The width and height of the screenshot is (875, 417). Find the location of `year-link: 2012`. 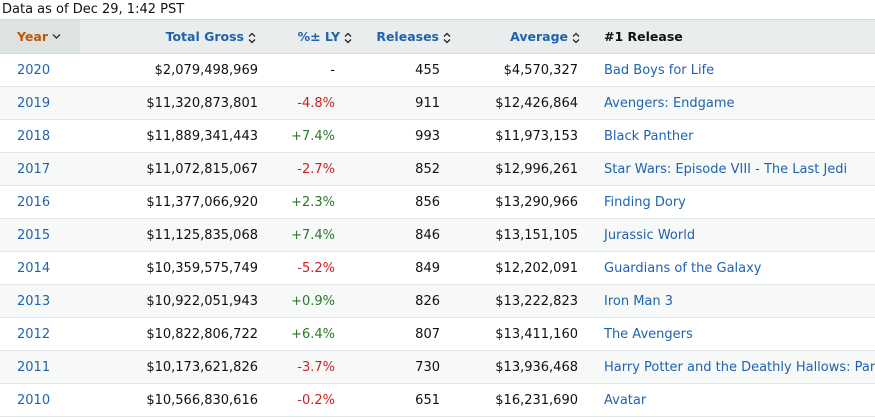

year-link: 2012 is located at coordinates (40, 334).